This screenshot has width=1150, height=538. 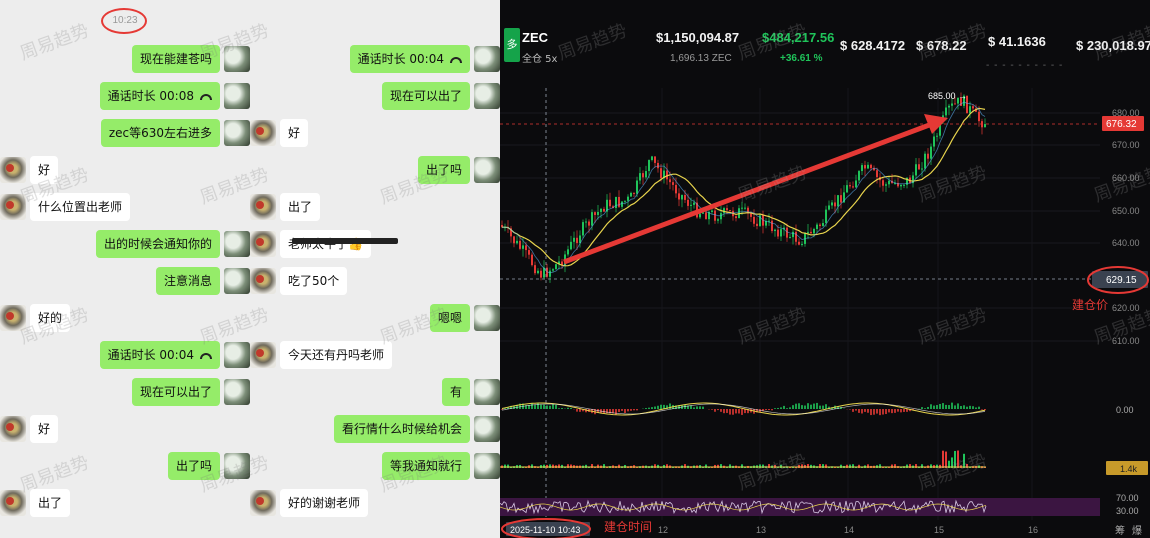 I want to click on message-bubble: 嗯嗯, so click(x=449, y=318).